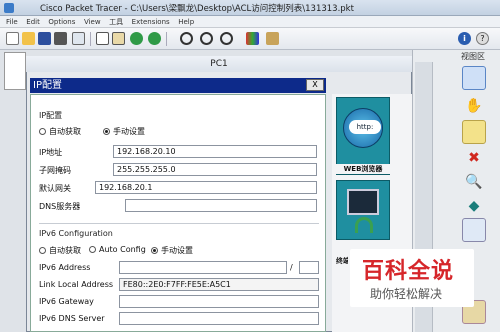 The image size is (500, 332). What do you see at coordinates (177, 250) in the screenshot?
I see `ipv6-static-label: 手动设置` at bounding box center [177, 250].